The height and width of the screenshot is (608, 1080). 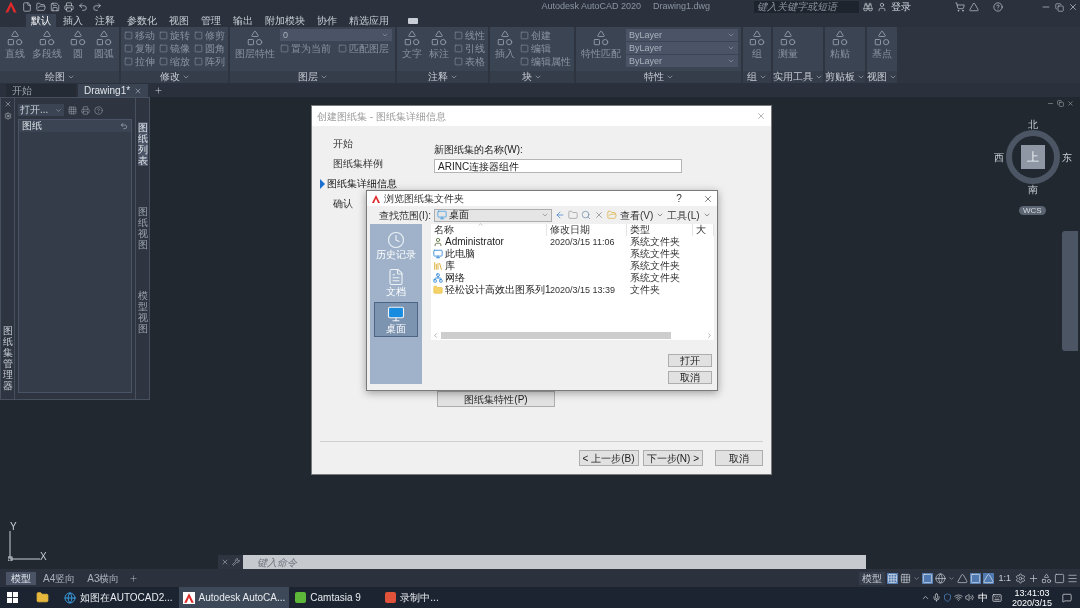 I want to click on file-name-cell: 库, so click(x=489, y=266).